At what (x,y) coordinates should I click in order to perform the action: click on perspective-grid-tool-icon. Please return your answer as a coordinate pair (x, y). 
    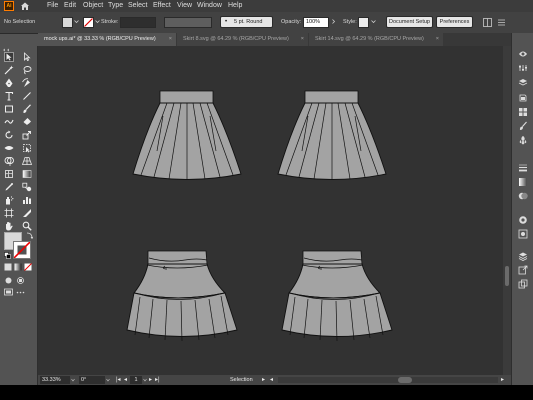
    Looking at the image, I should click on (27, 161).